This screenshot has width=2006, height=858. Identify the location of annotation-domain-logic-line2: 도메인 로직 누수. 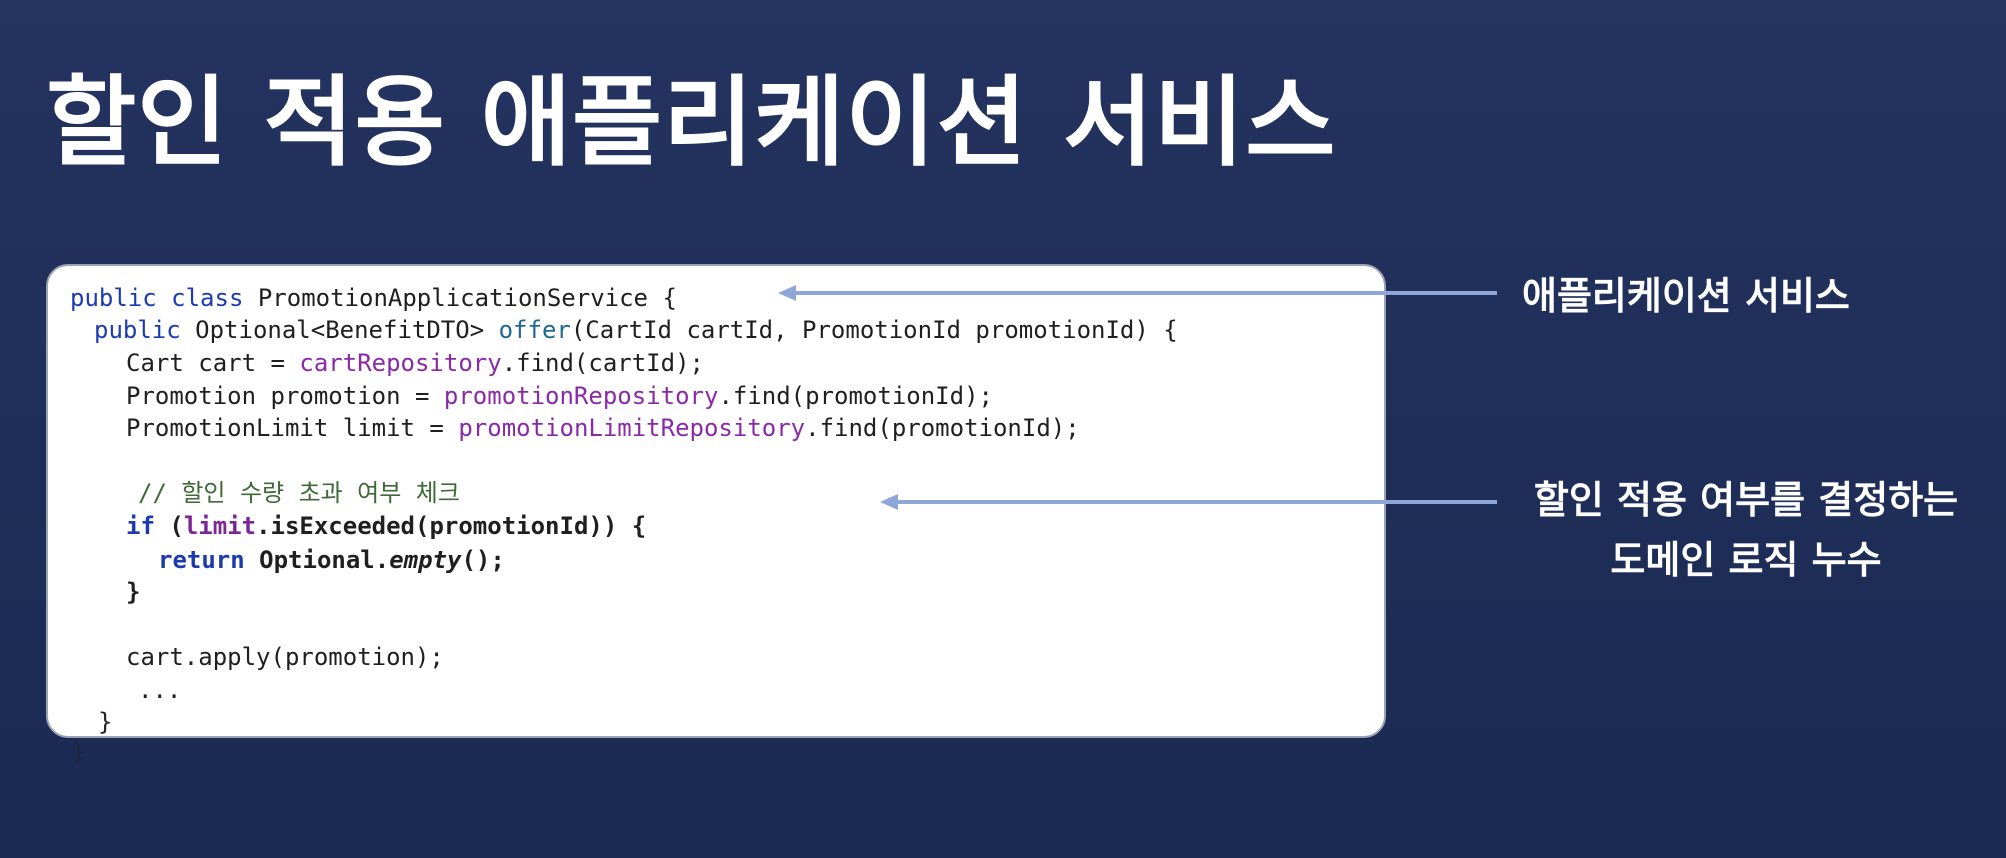
(1746, 560).